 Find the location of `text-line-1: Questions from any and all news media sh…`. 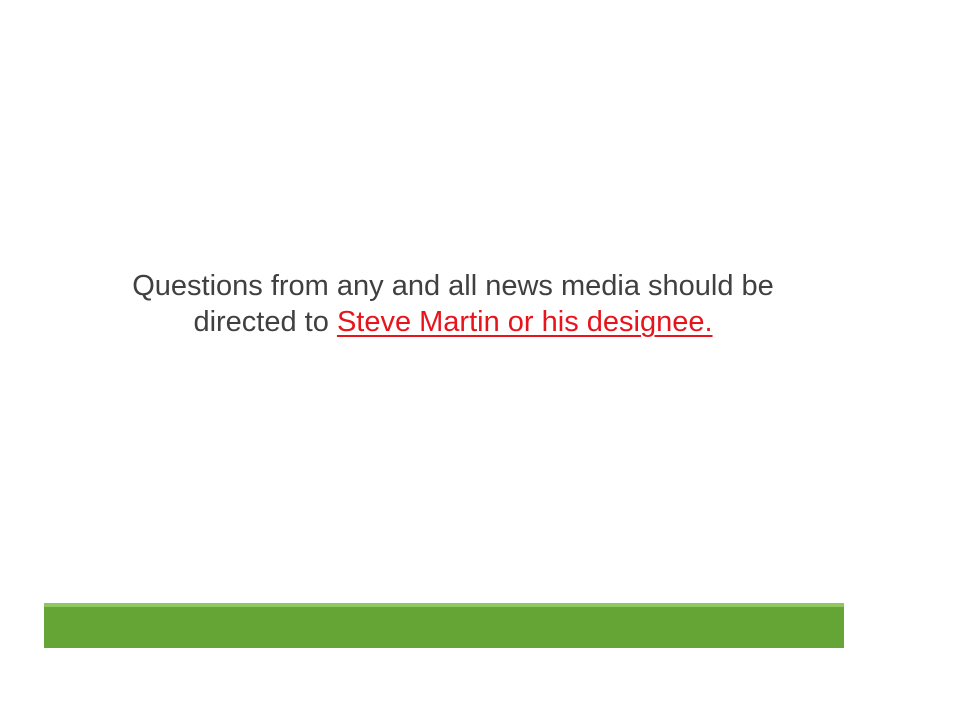

text-line-1: Questions from any and all news media sh… is located at coordinates (453, 286).